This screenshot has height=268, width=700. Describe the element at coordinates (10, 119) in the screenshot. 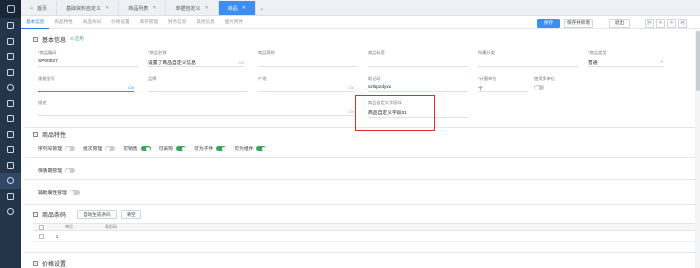

I see `cash-icon` at that location.